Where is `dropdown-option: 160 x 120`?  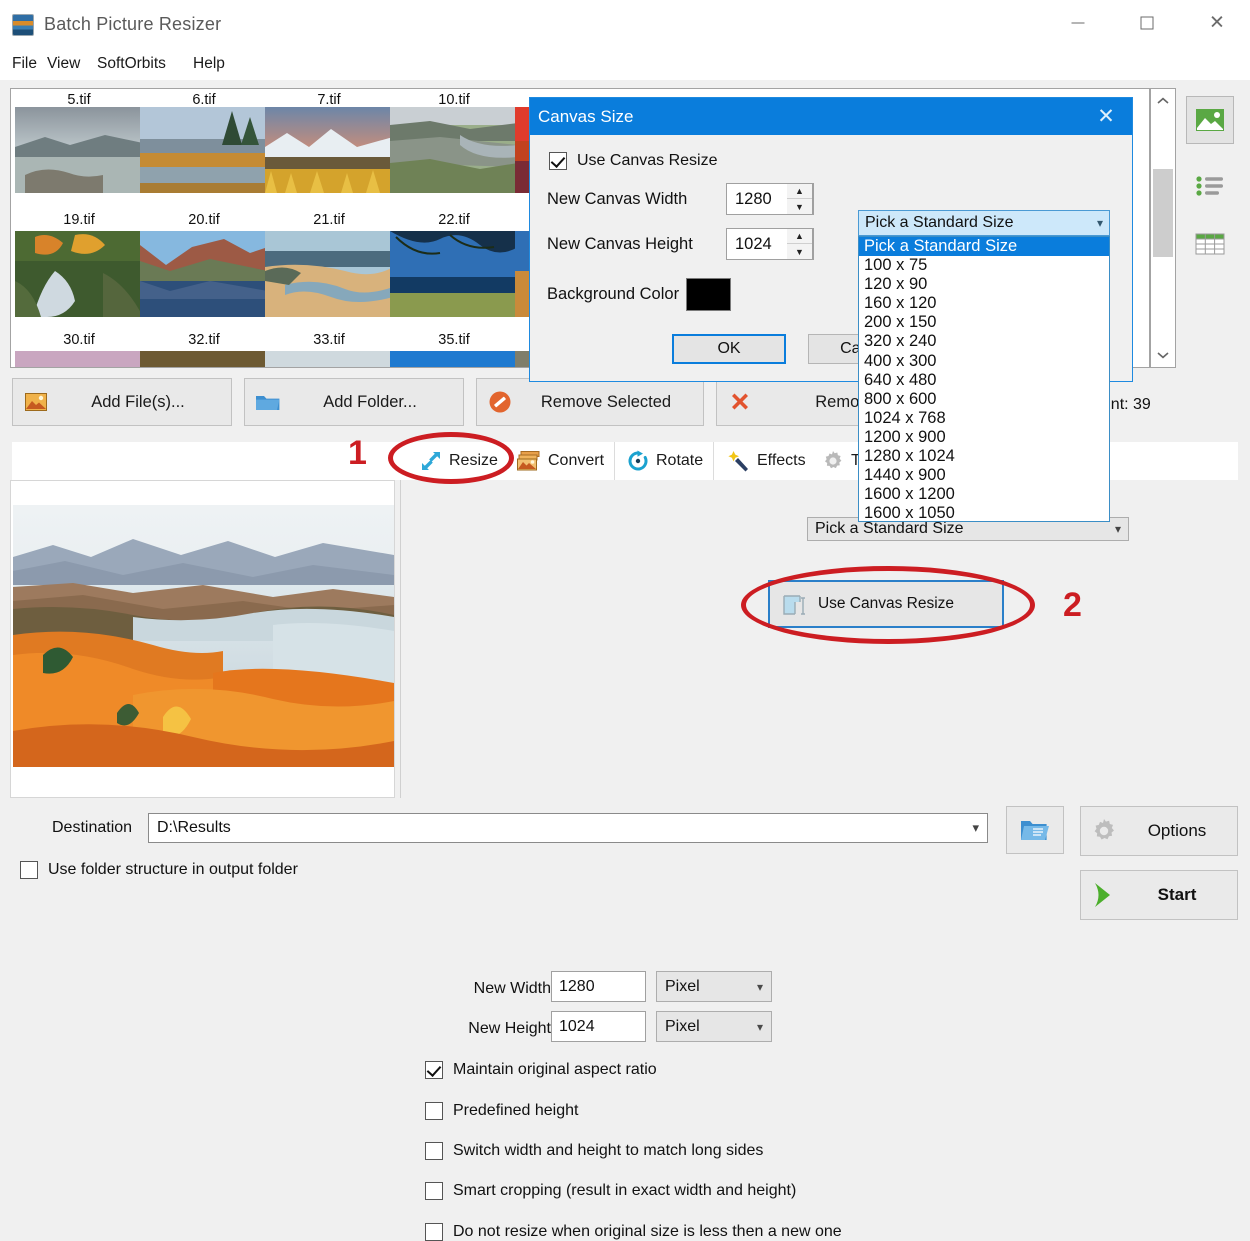
dropdown-option: 160 x 120 is located at coordinates (984, 303).